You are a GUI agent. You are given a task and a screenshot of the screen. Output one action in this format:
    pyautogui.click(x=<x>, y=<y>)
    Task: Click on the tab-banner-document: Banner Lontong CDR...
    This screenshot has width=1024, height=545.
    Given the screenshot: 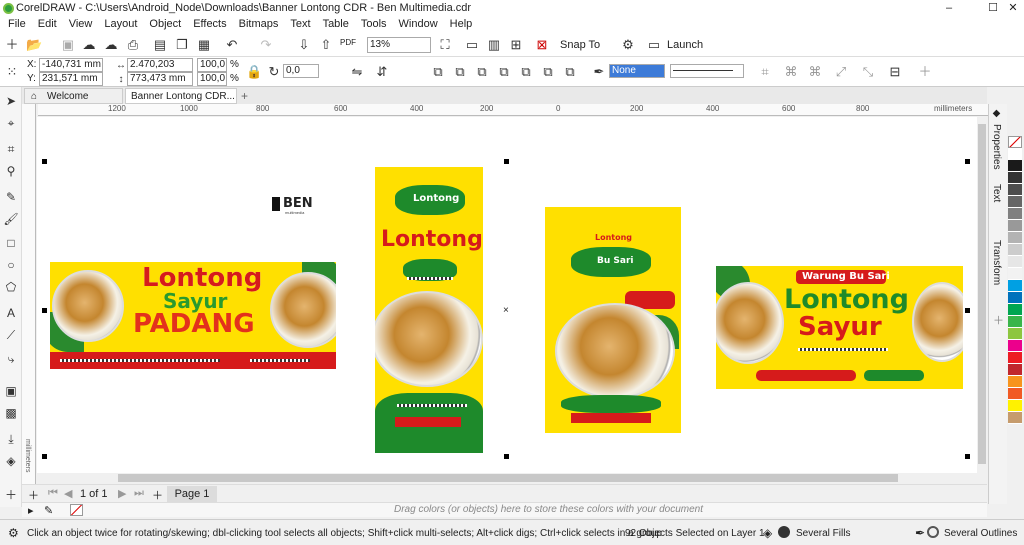 What is the action you would take?
    pyautogui.click(x=181, y=96)
    